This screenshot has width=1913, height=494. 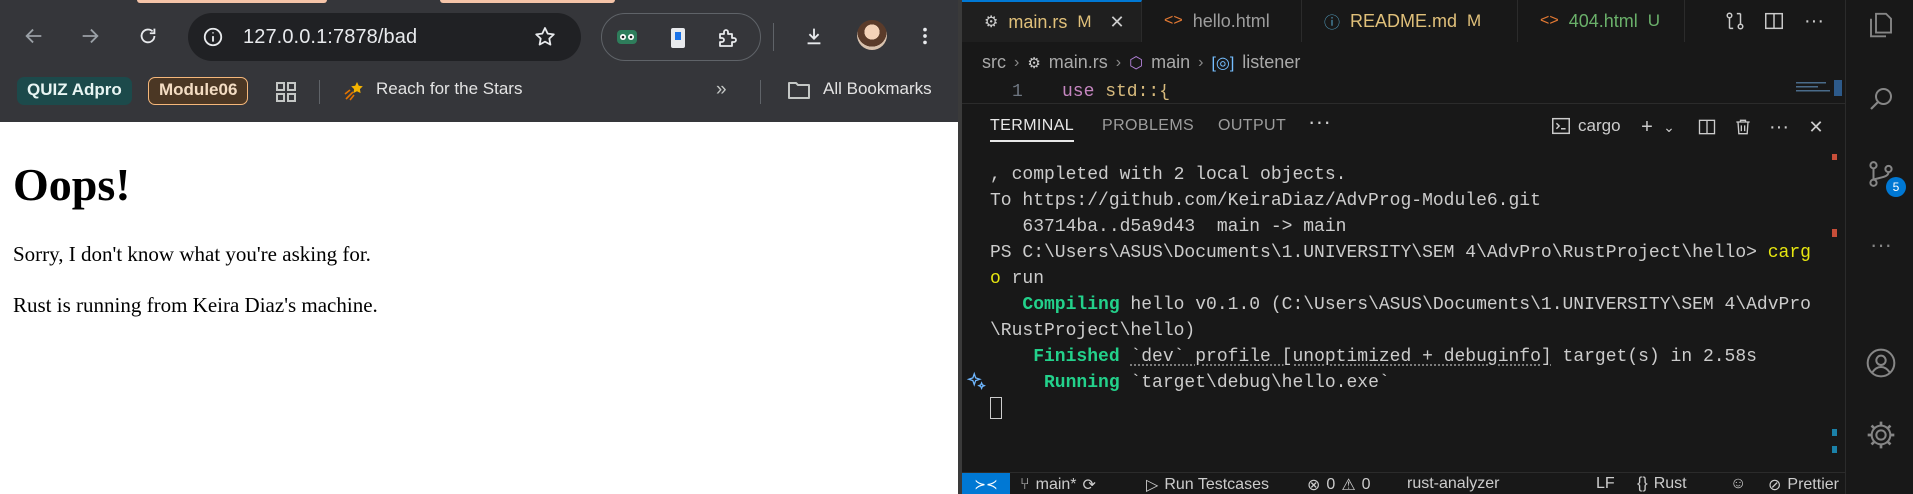 What do you see at coordinates (1022, 279) in the screenshot?
I see `terminal-command-args: run` at bounding box center [1022, 279].